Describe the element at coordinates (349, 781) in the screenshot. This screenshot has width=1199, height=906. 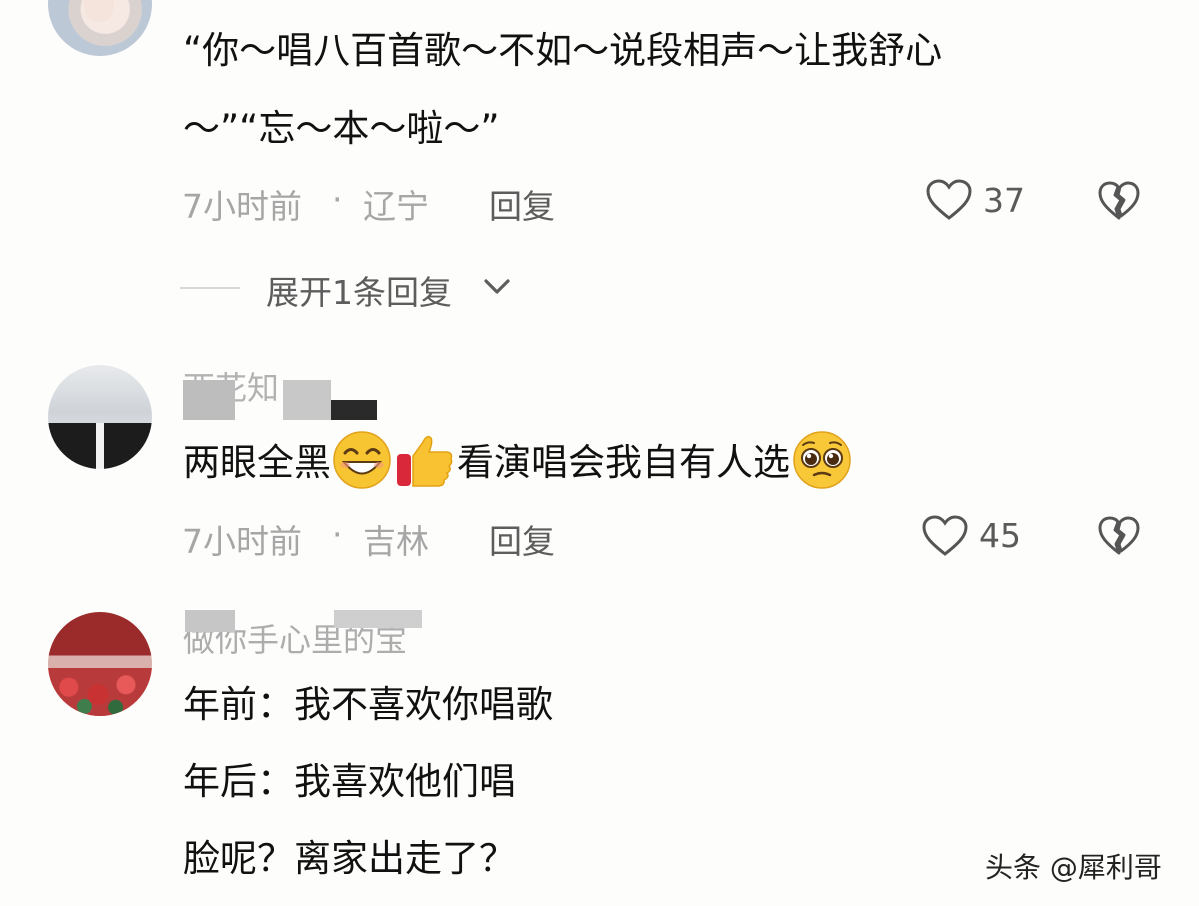
I see `comment-text-line: 年后：我喜欢他们唱` at that location.